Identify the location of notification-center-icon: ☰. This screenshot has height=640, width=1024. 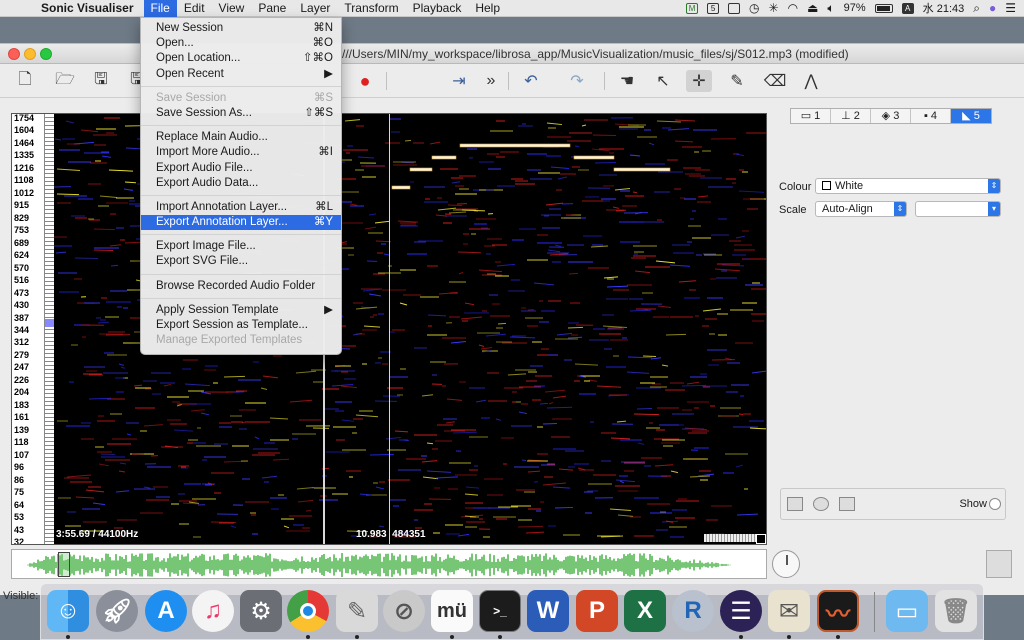
(1010, 8).